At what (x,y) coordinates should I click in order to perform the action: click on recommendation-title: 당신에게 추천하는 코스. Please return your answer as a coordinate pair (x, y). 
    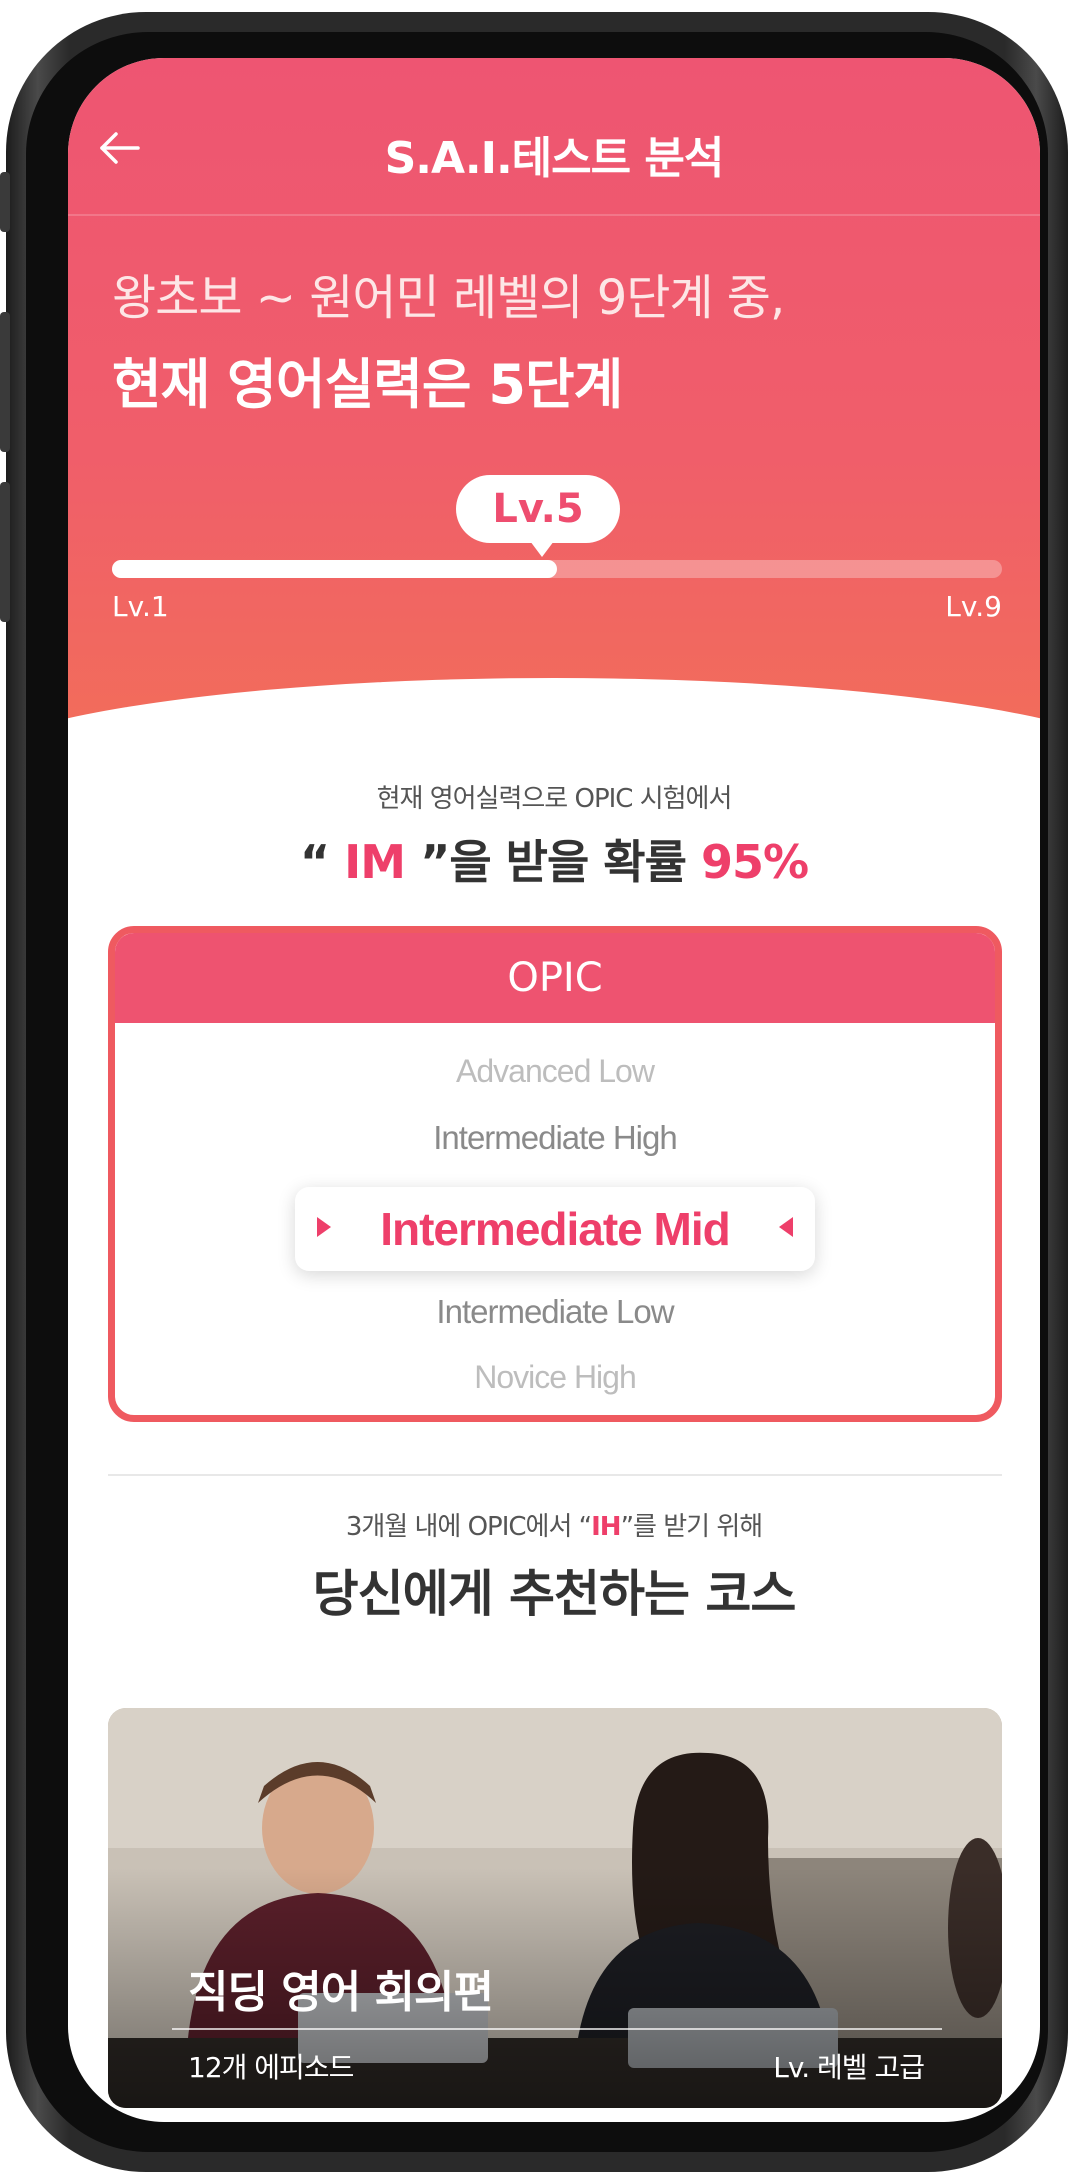
    Looking at the image, I should click on (554, 1594).